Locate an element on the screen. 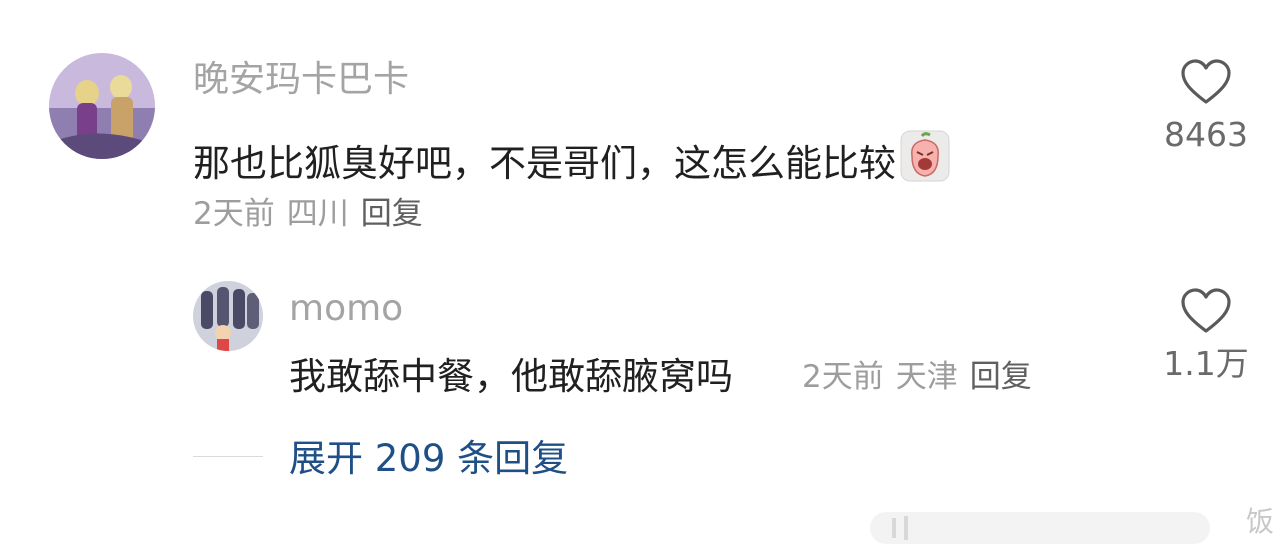 This screenshot has height=559, width=1284. like-button: 8463 is located at coordinates (1206, 104).